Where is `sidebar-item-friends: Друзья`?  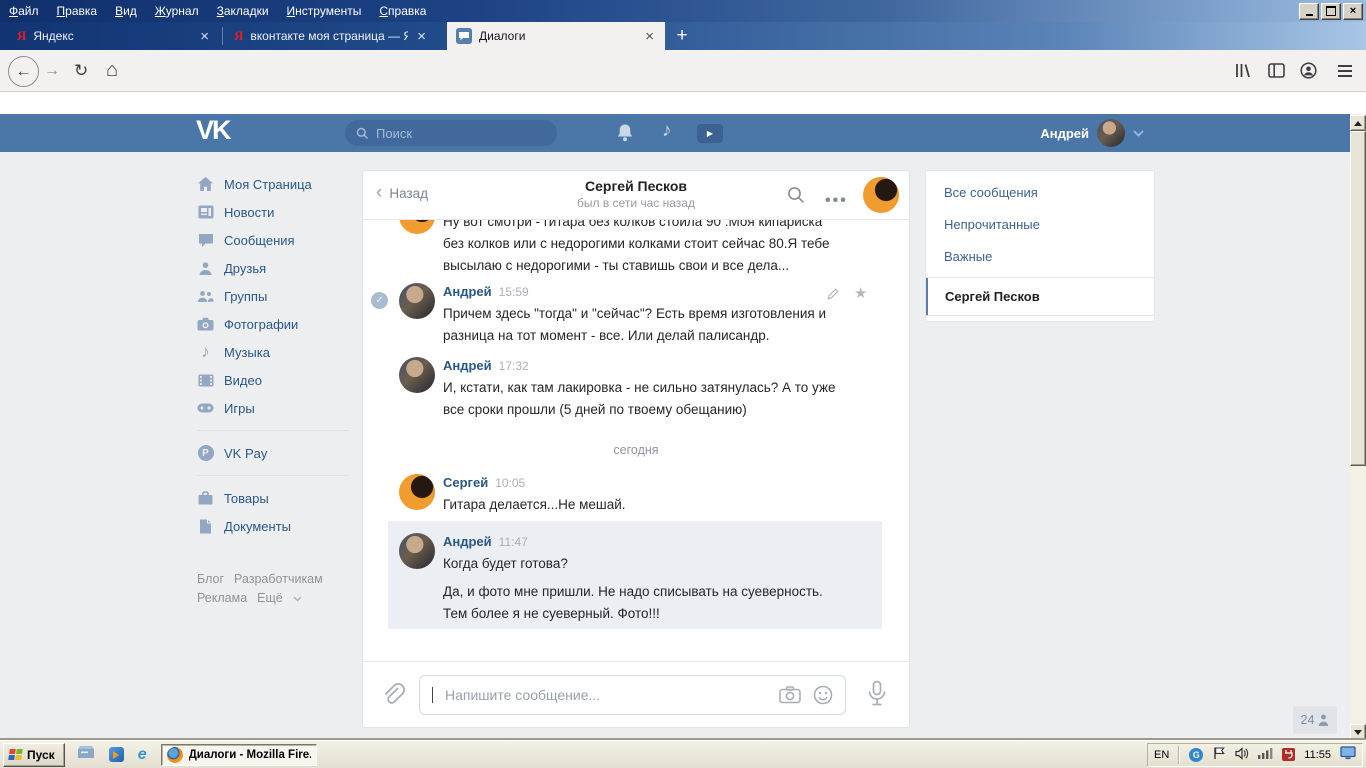
sidebar-item-friends: Друзья is located at coordinates (273, 268).